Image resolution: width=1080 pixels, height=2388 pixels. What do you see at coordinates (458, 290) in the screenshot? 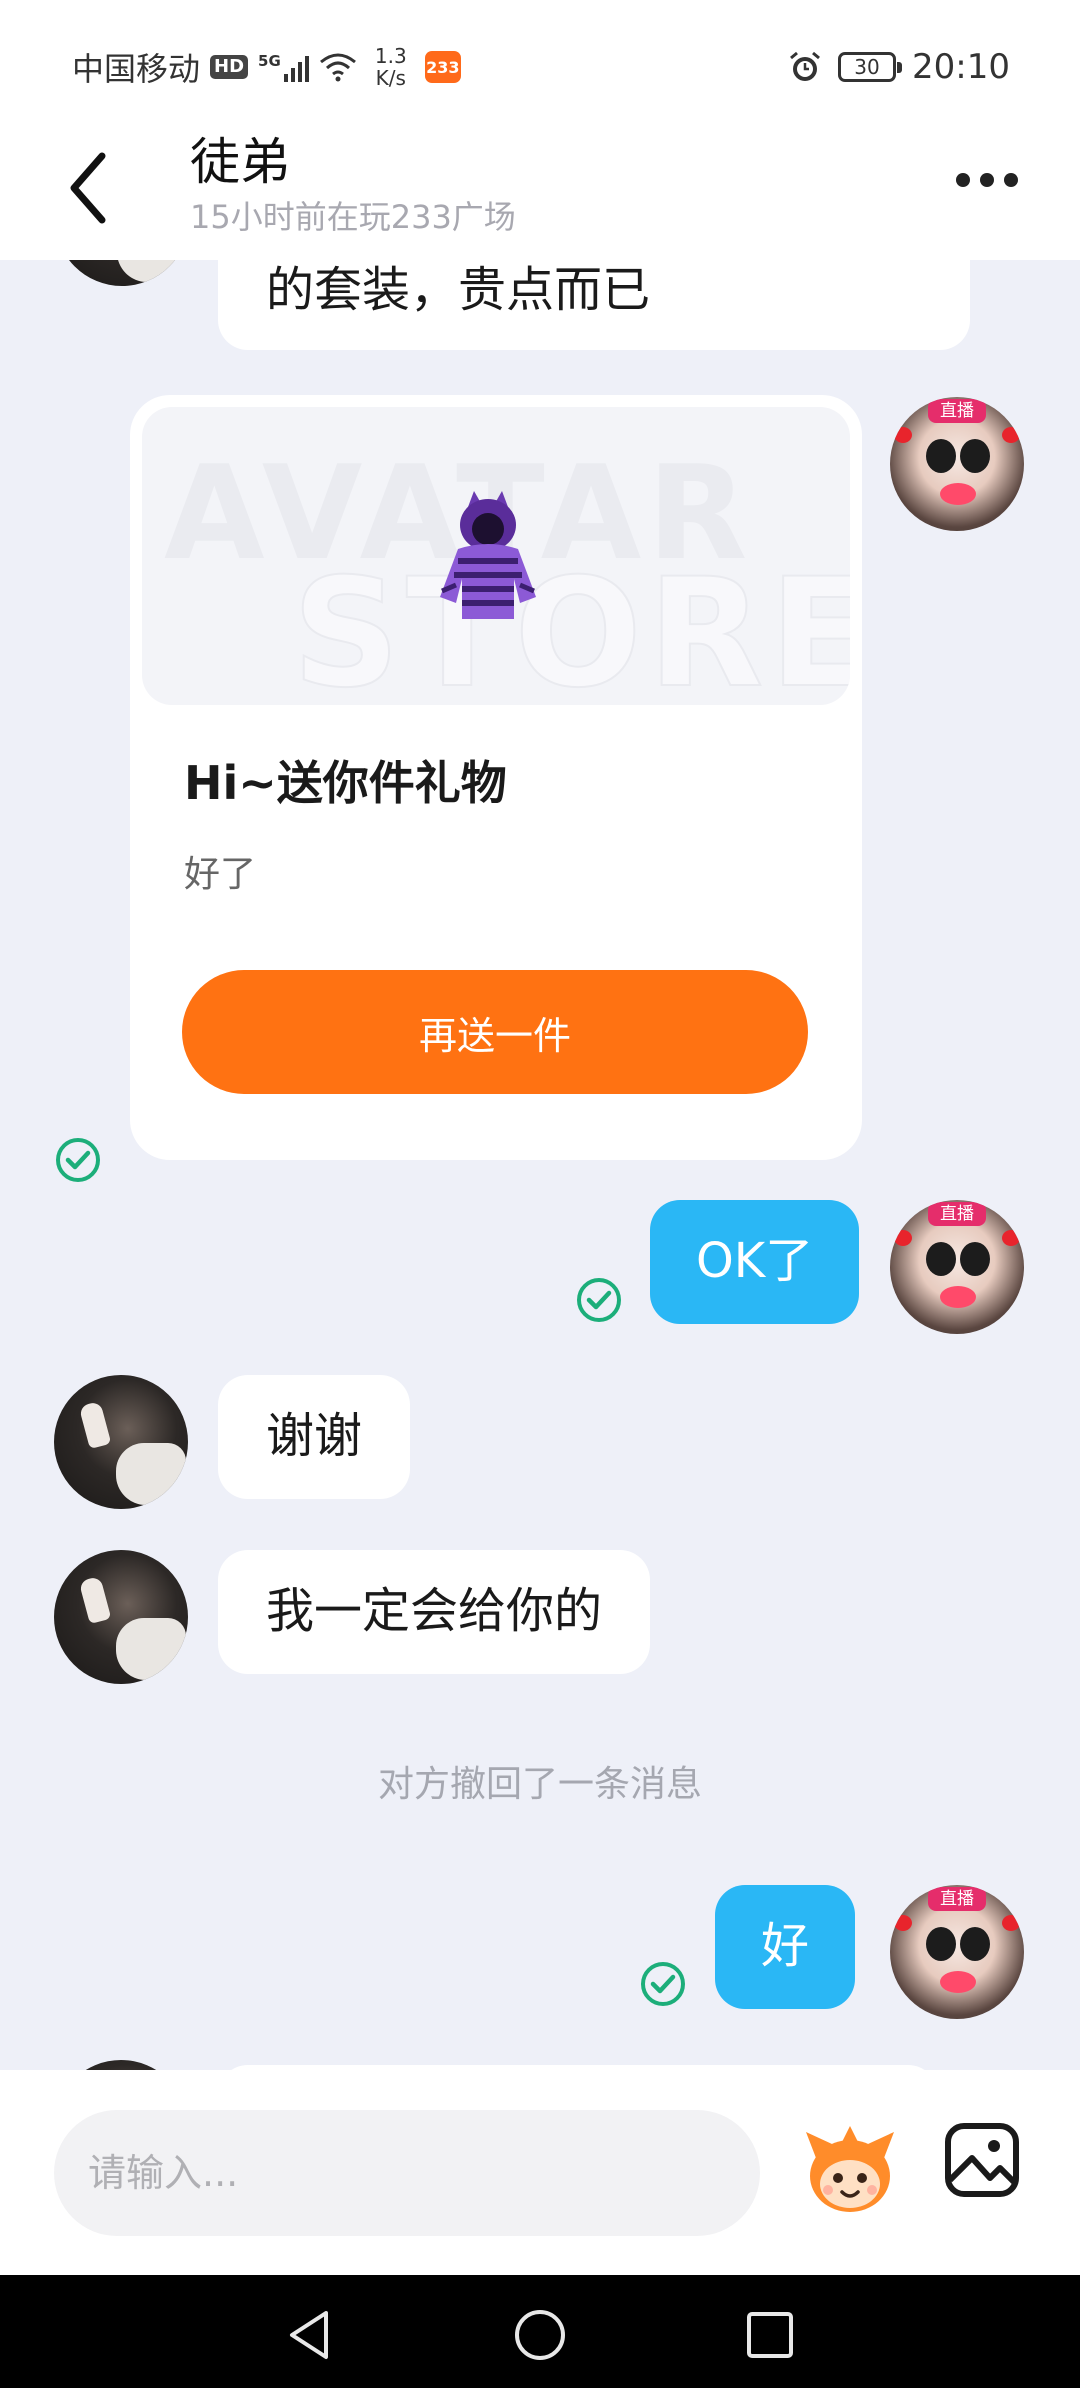
I see `message-text: 的套装，贵点而已` at bounding box center [458, 290].